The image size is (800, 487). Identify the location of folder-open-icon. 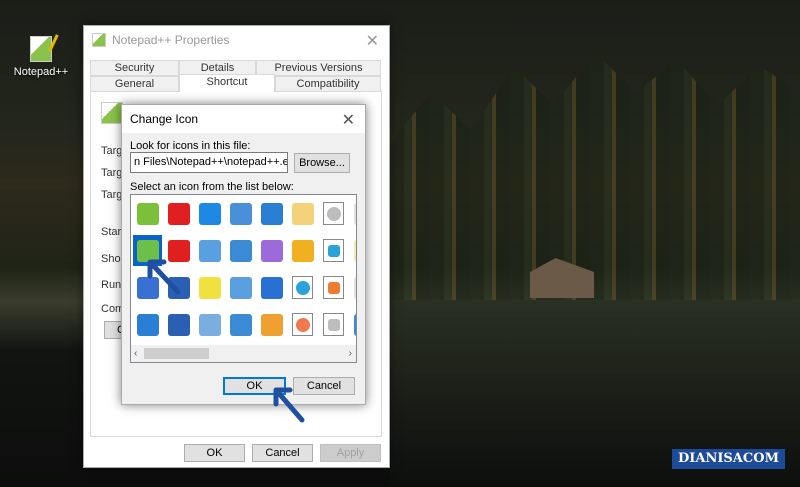
(147, 324).